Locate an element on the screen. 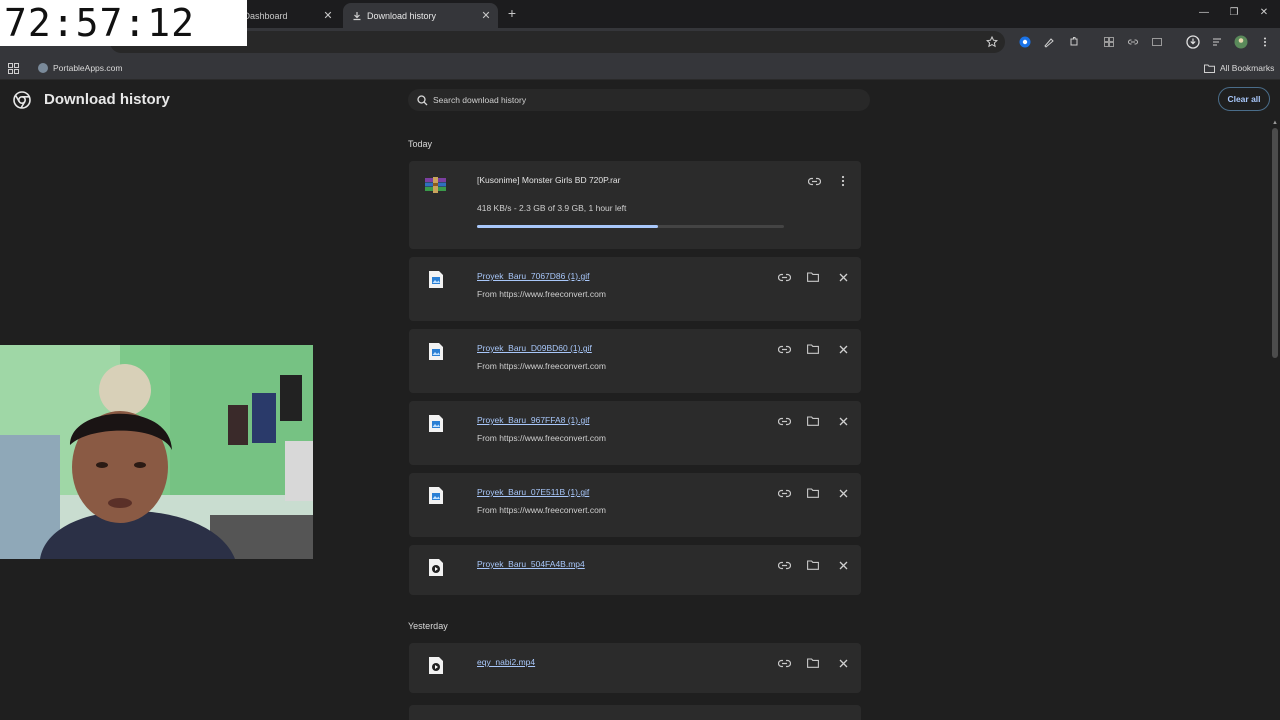 This screenshot has width=1280, height=720. timer-overlay: 72:57:12 is located at coordinates (123, 23).